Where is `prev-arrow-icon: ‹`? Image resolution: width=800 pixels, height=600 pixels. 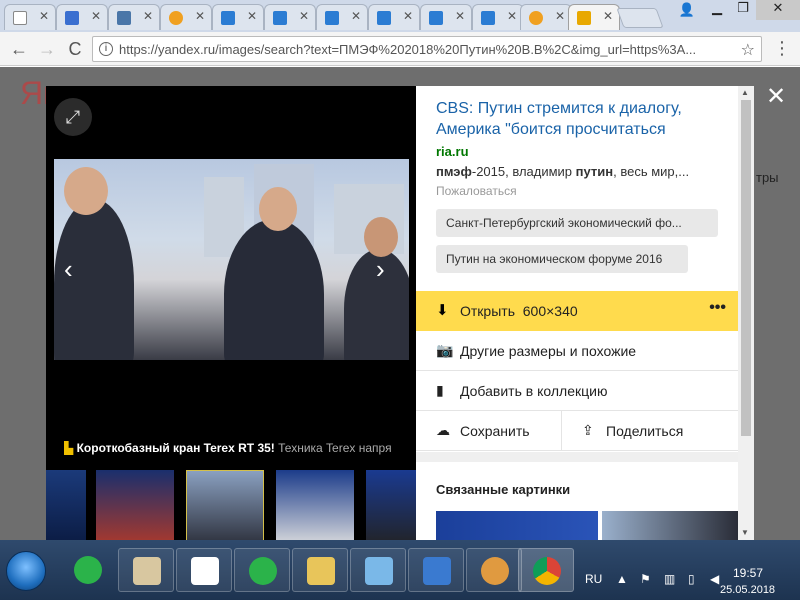
prev-arrow-icon: ‹ is located at coordinates (68, 269).